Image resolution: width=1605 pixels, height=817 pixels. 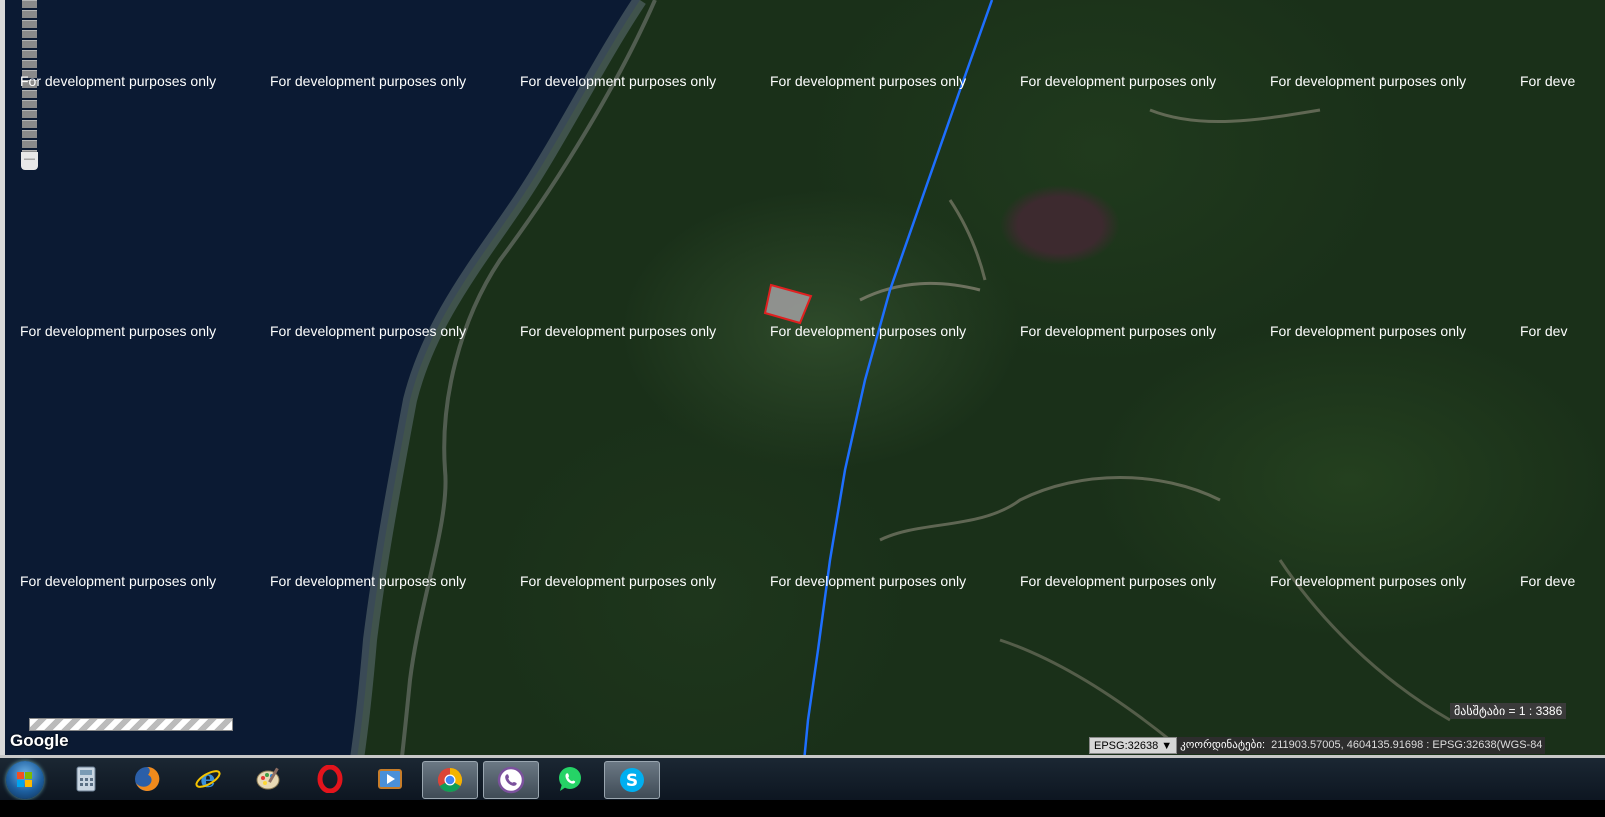 What do you see at coordinates (1544, 331) in the screenshot?
I see `watermark-text: For dev` at bounding box center [1544, 331].